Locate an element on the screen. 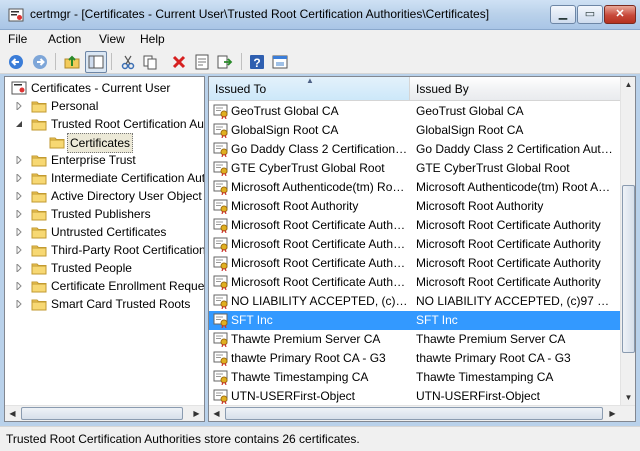 This screenshot has height=451, width=640. open-folder-icon is located at coordinates (57, 143).